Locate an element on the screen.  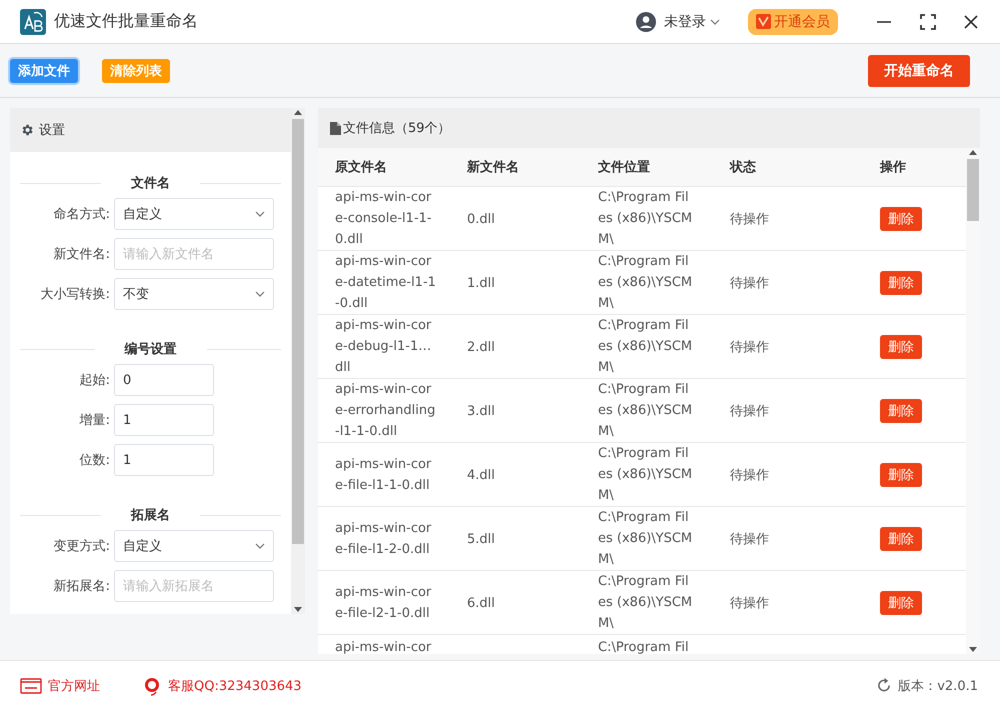
table-cell-text: api-ms-win-cor e-file-l2-1-0.dll is located at coordinates (383, 603).